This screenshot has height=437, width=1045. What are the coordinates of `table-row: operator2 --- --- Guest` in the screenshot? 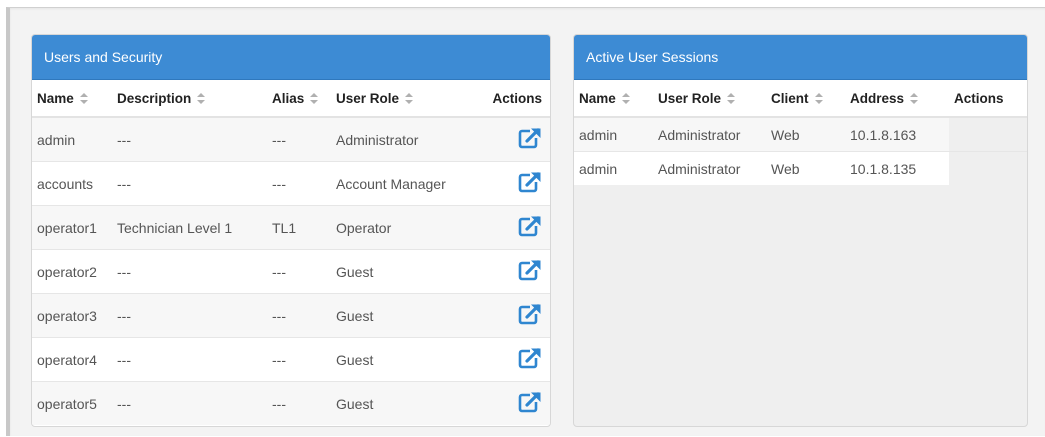 It's located at (291, 271).